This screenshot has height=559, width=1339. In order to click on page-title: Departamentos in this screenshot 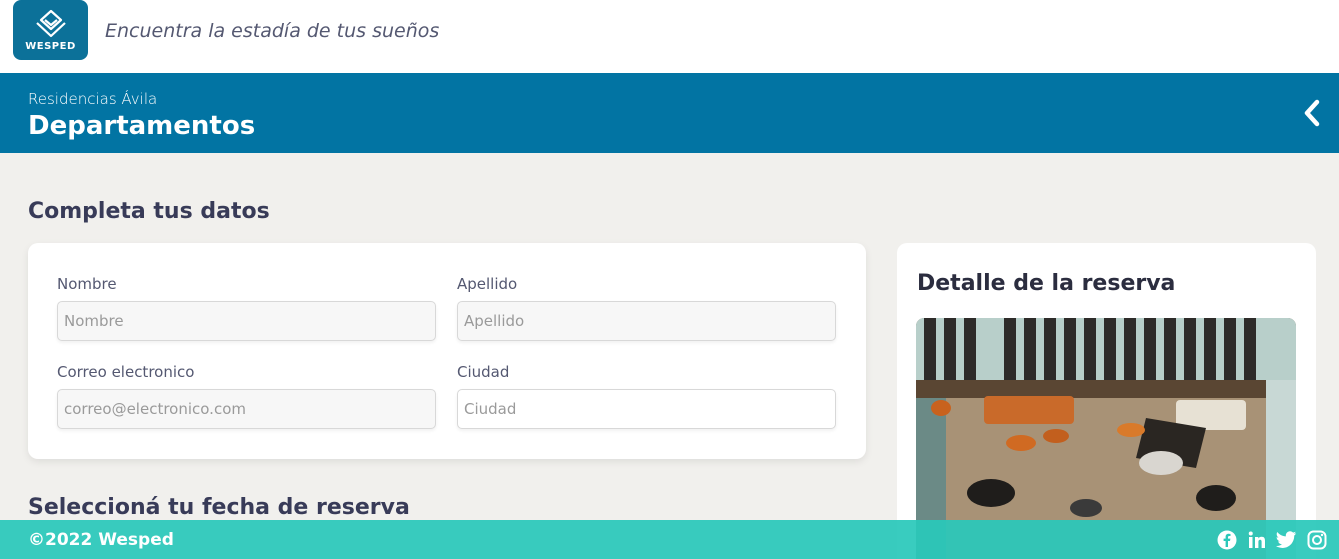, I will do `click(142, 126)`.